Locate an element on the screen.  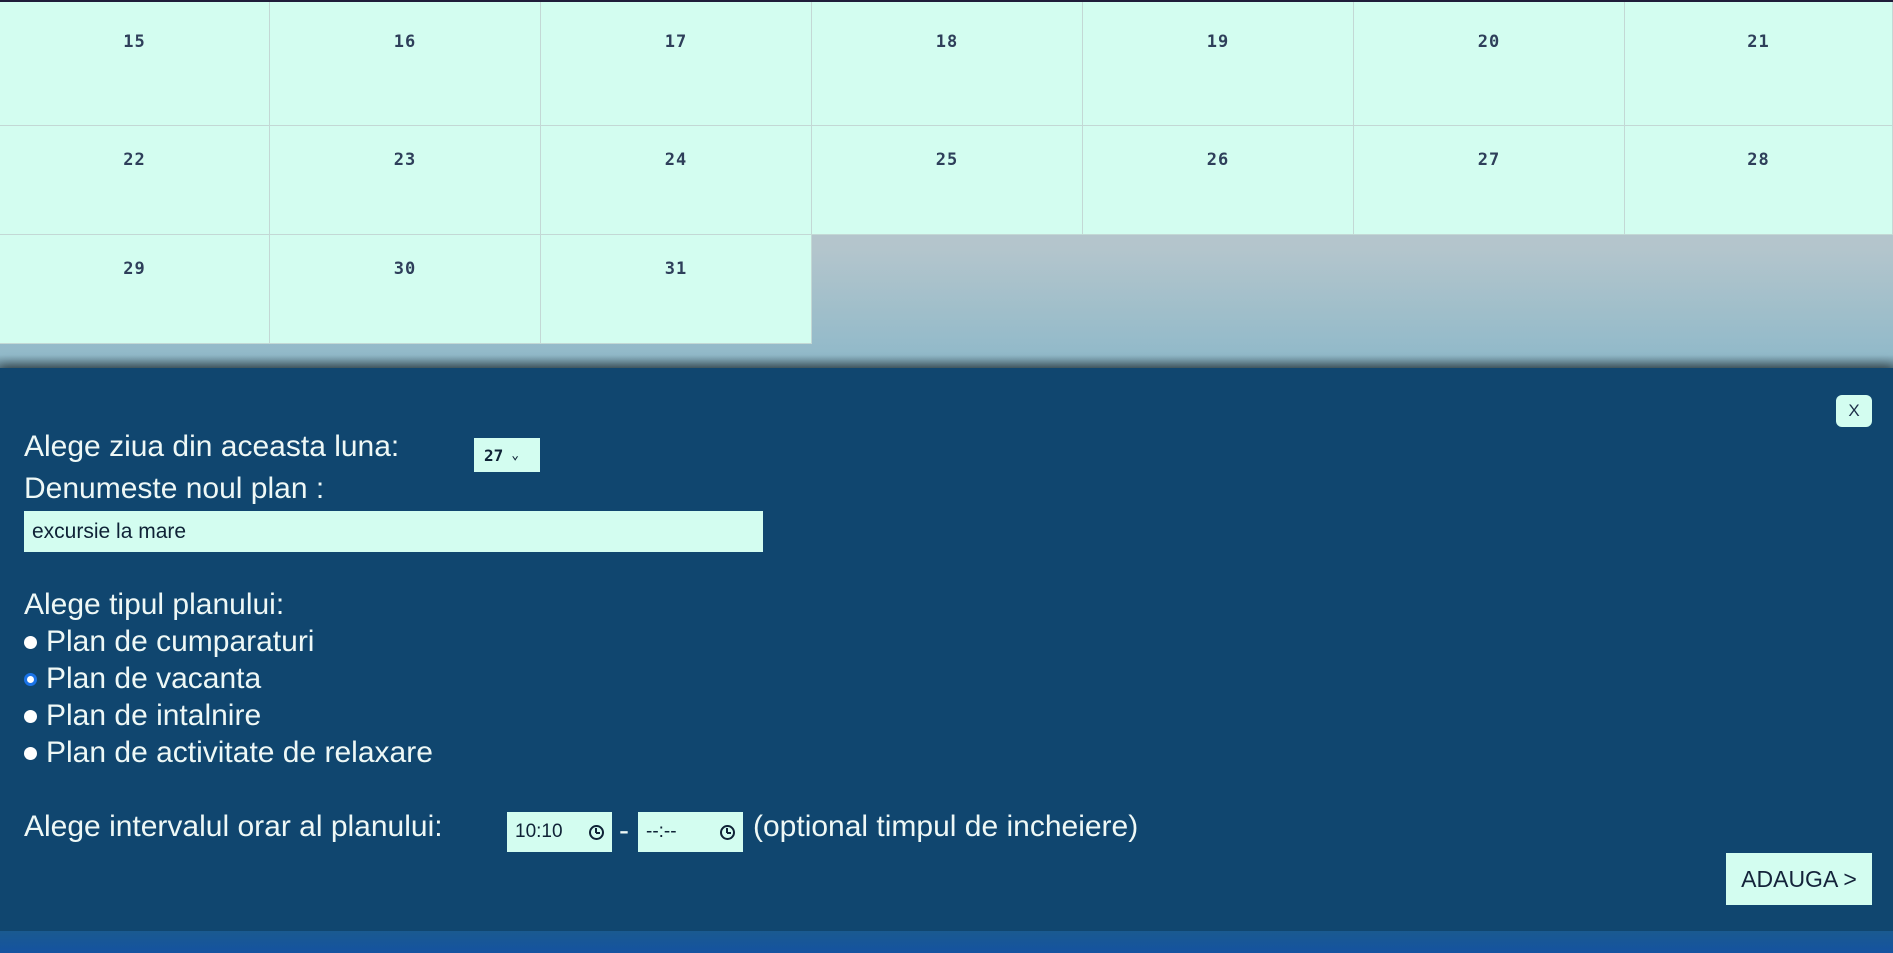
day-cell: 26 is located at coordinates (1218, 180).